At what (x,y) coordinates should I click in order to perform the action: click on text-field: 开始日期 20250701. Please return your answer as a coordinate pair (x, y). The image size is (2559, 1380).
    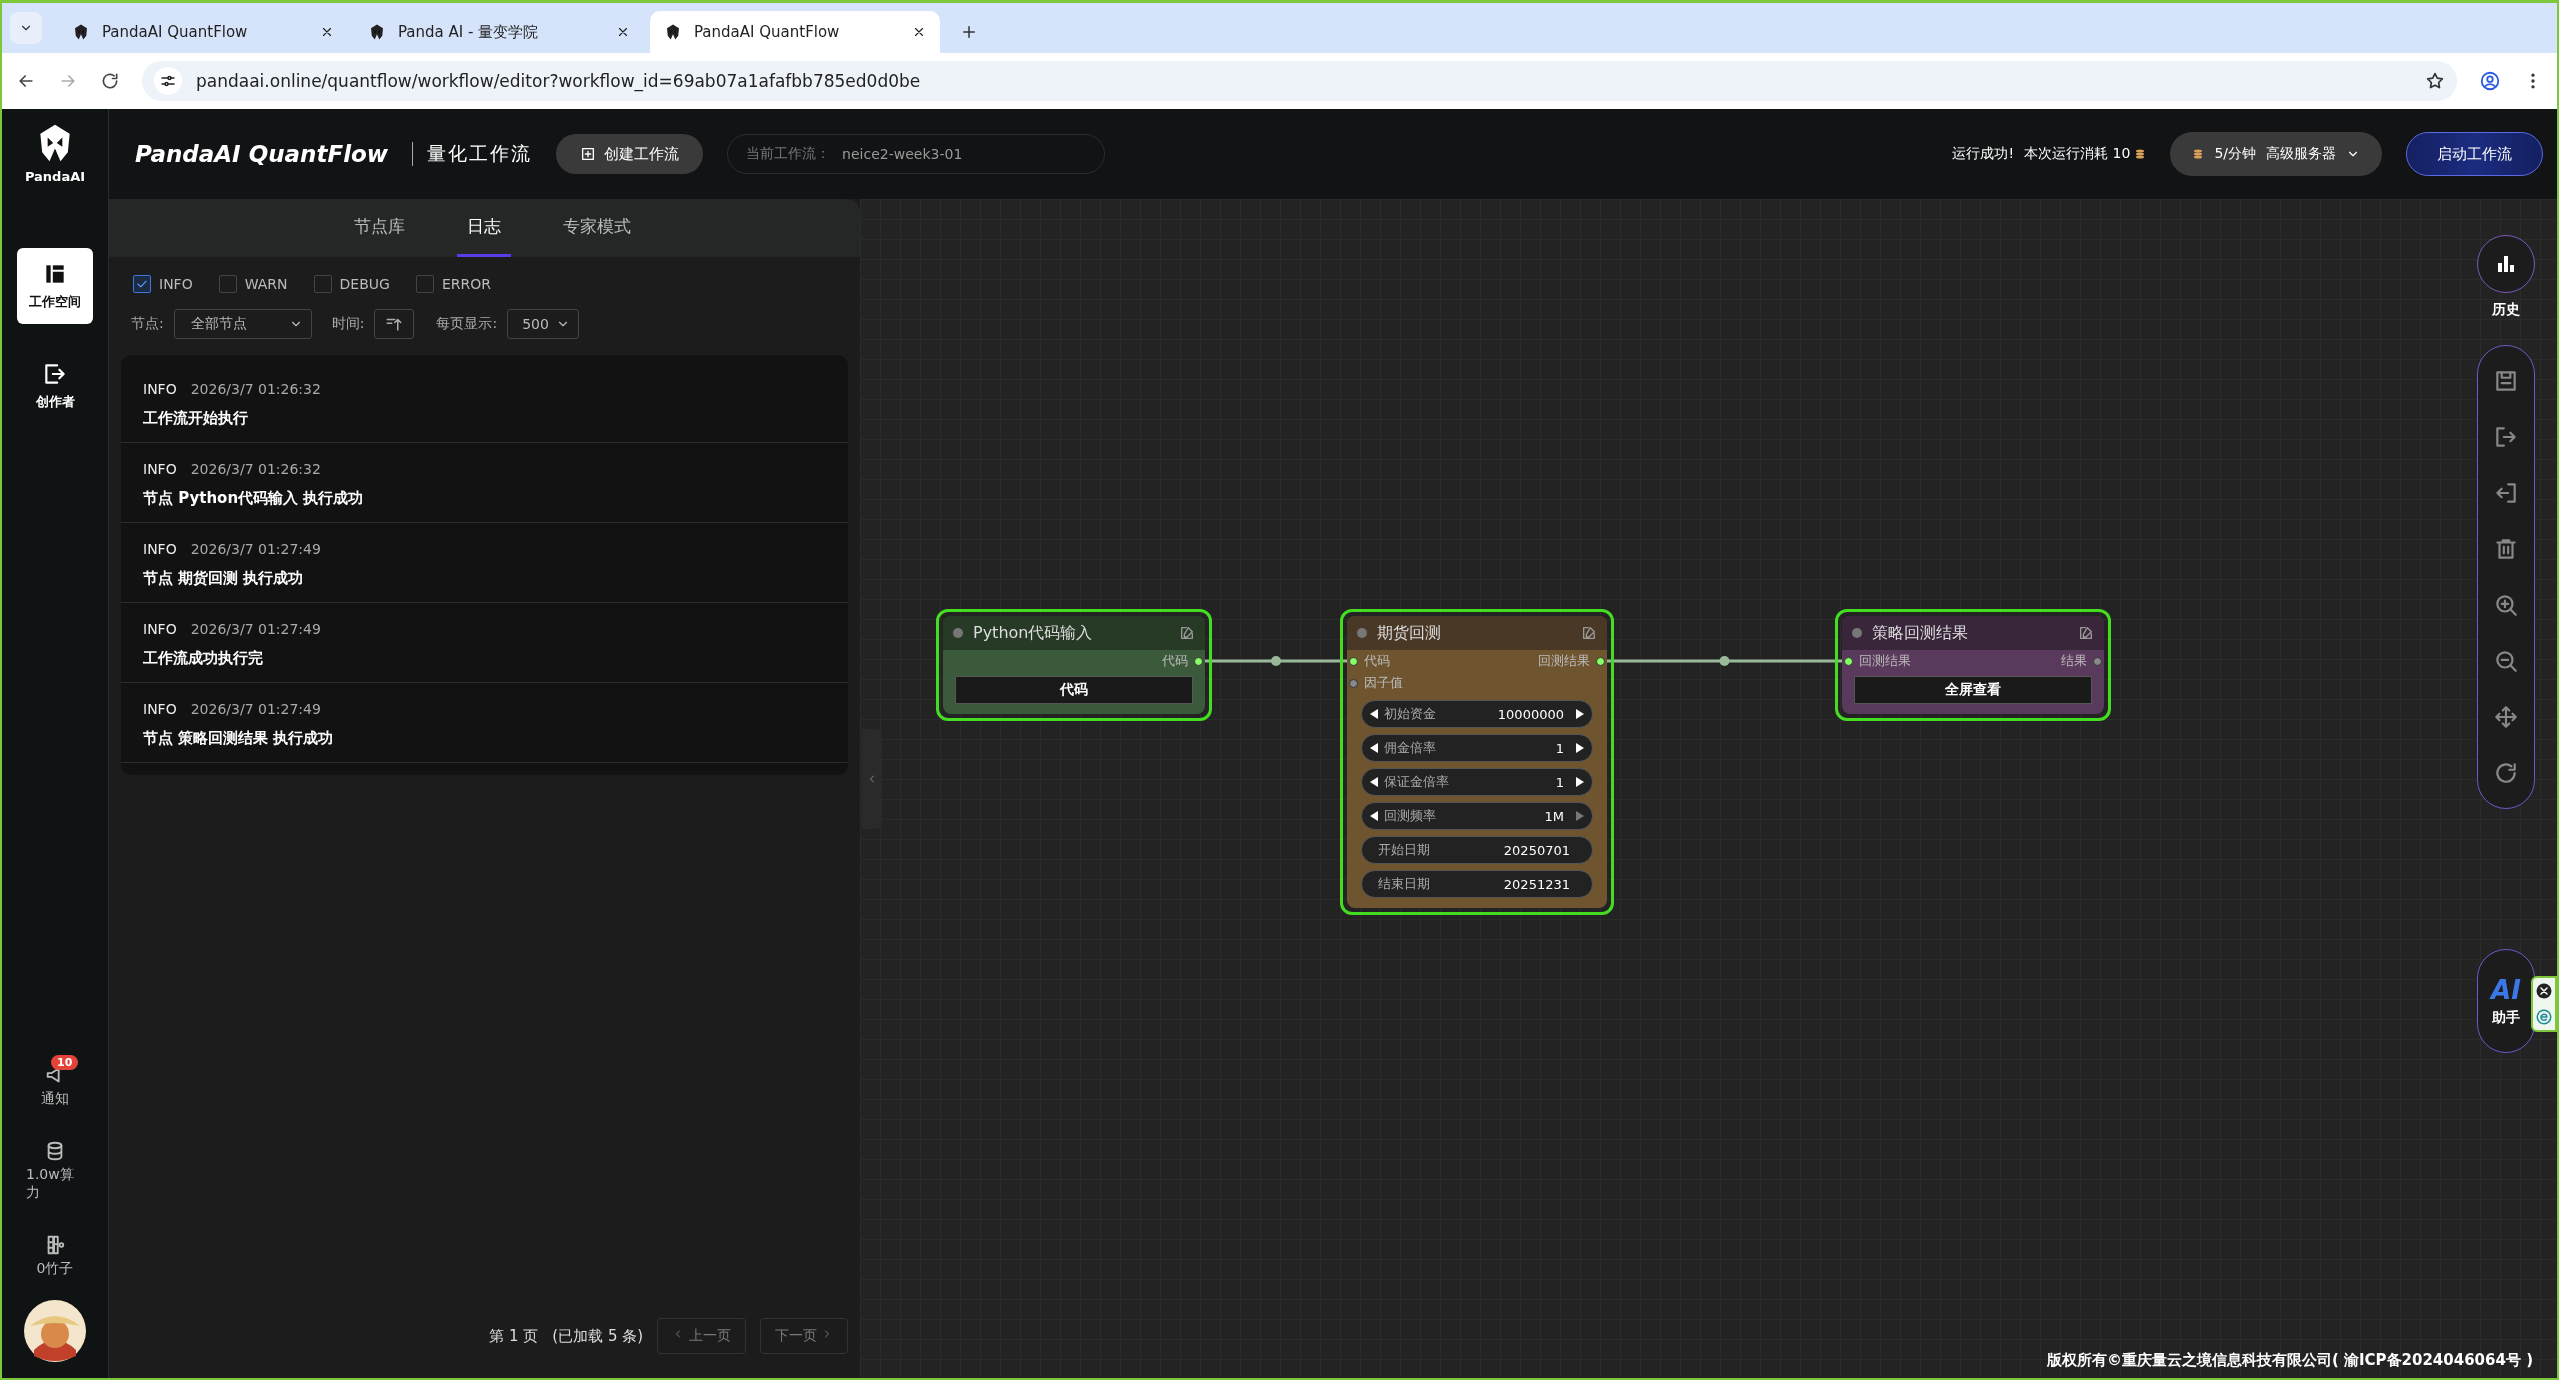
    Looking at the image, I should click on (1477, 850).